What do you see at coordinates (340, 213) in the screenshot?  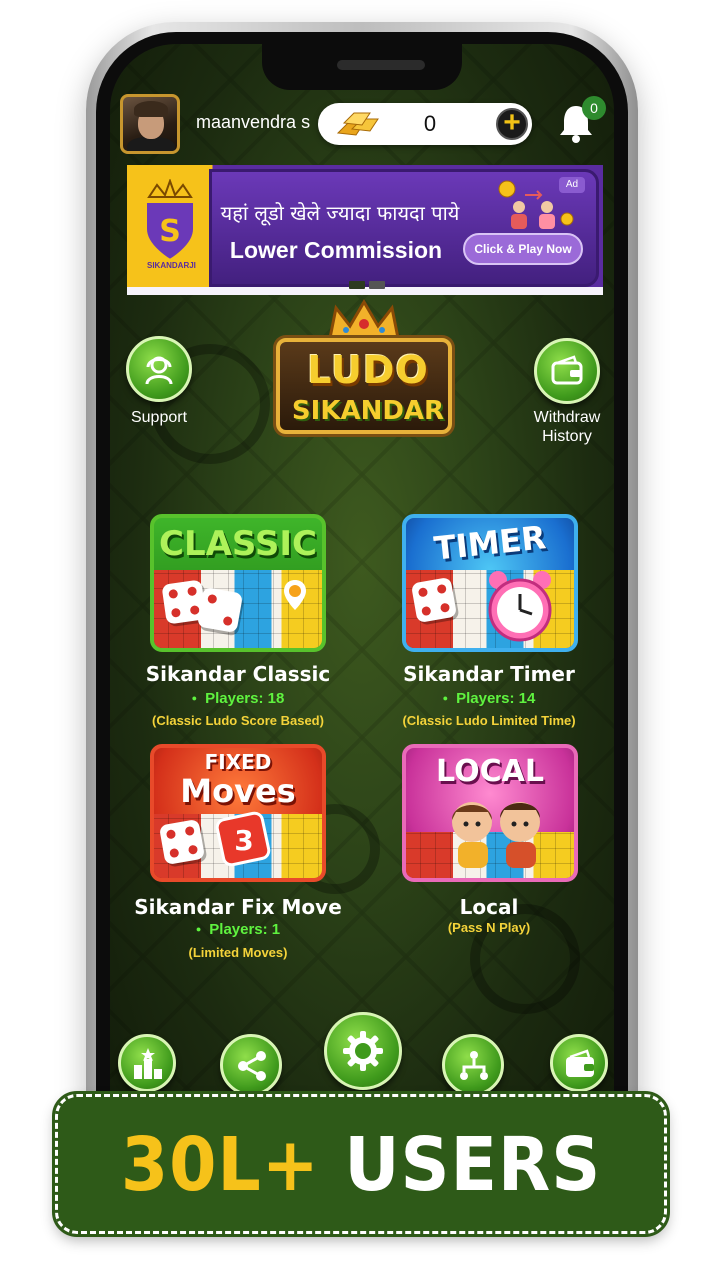 I see `banner-hindi-text: यहां लूडो खेले ज्यादा फायदा पाये` at bounding box center [340, 213].